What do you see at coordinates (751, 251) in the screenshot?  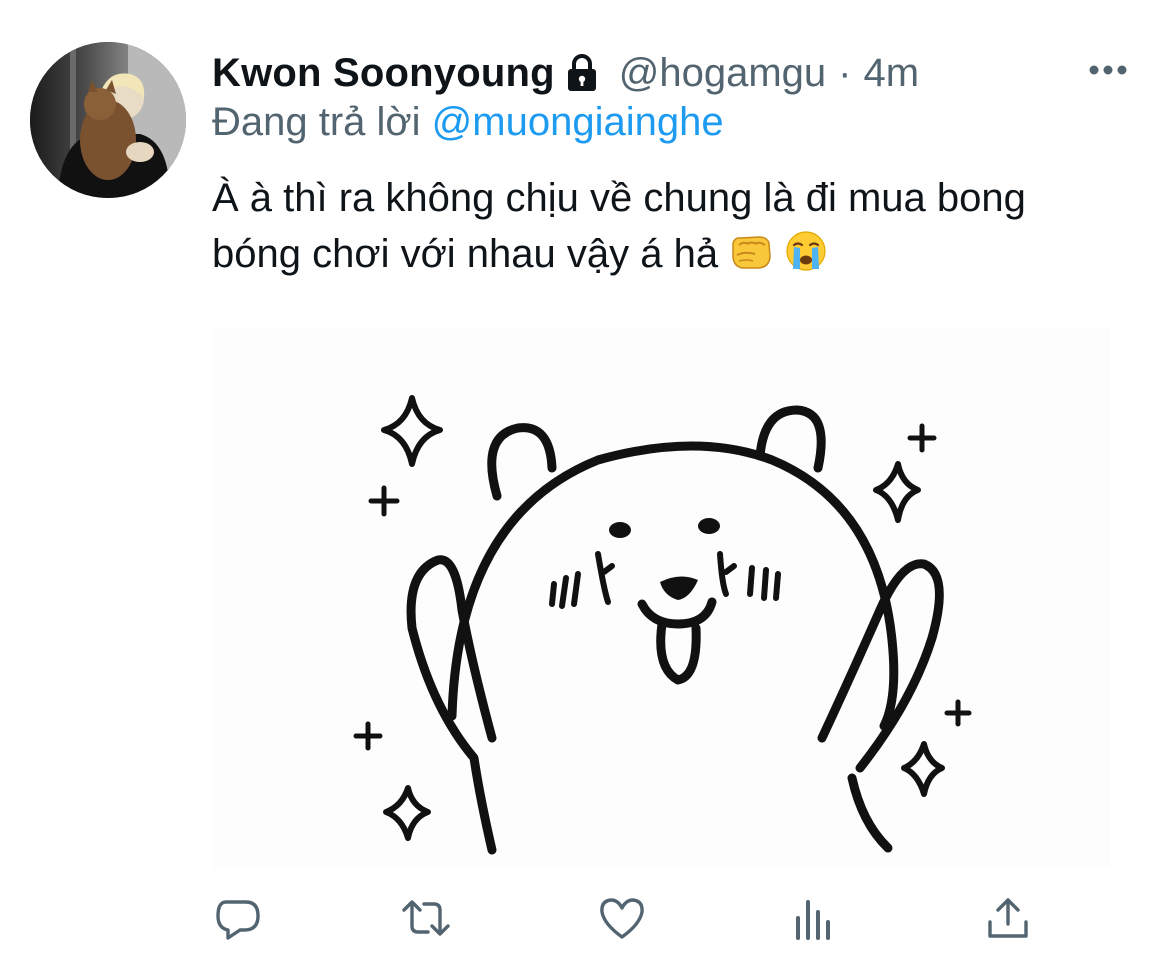 I see `fist-bump-emoji` at bounding box center [751, 251].